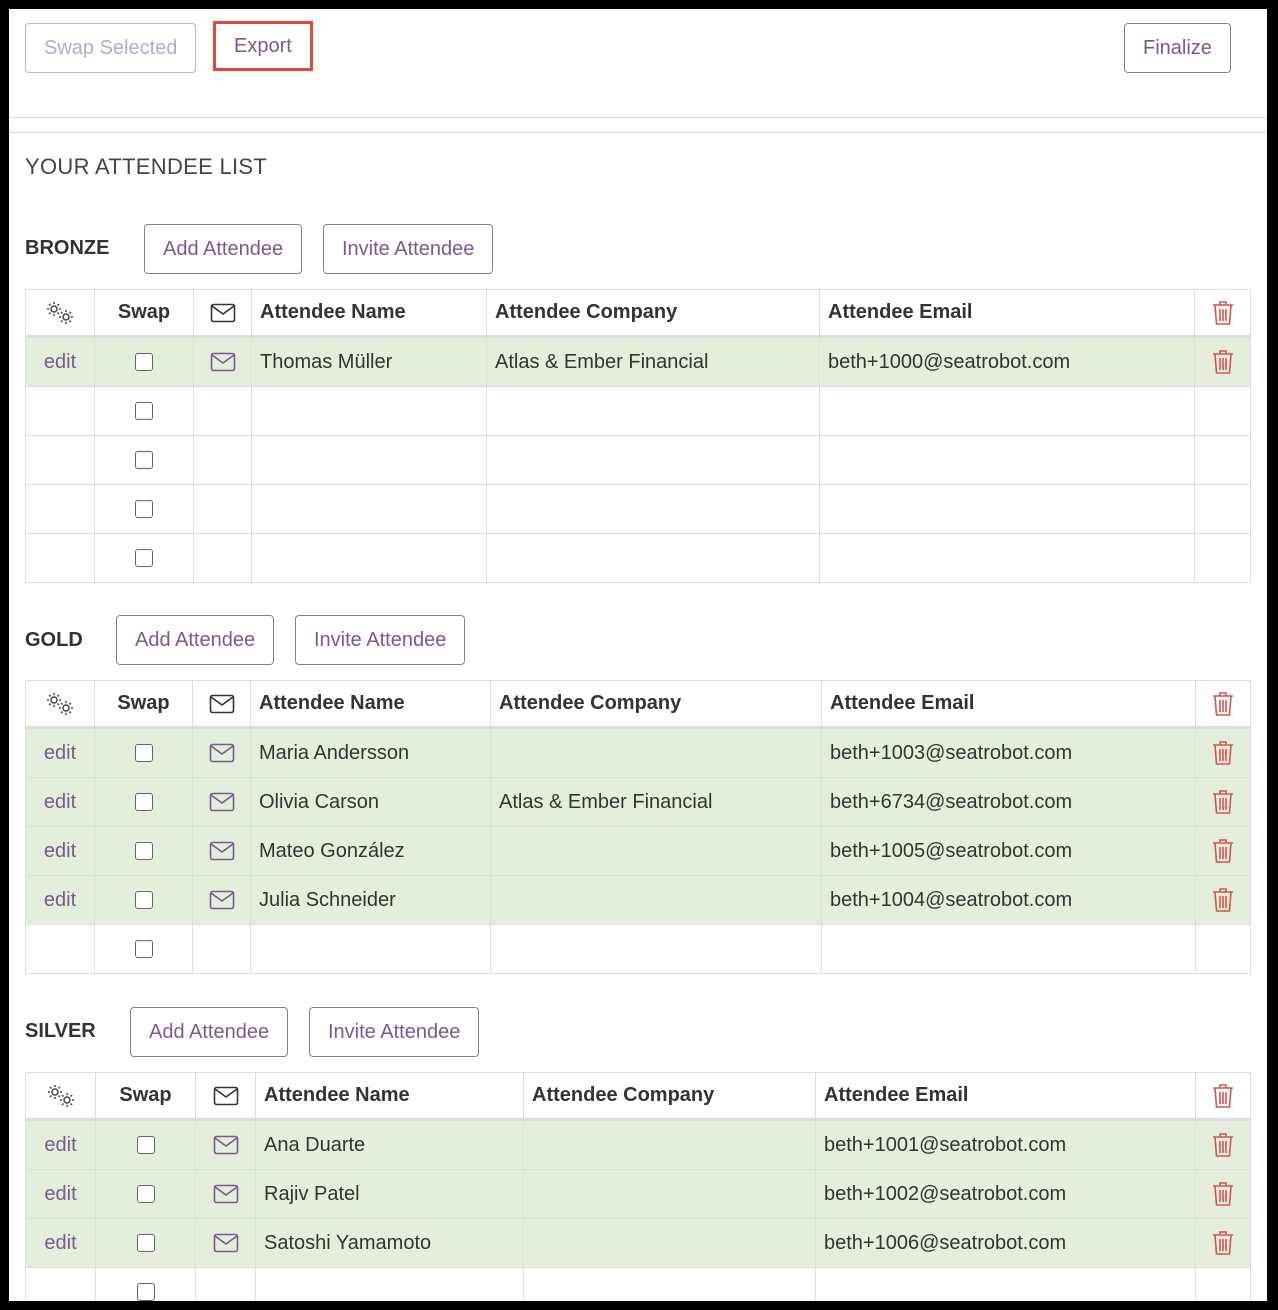 This screenshot has height=1310, width=1278. What do you see at coordinates (1008, 851) in the screenshot?
I see `attendee-email: beth+1005@seatrobot.com` at bounding box center [1008, 851].